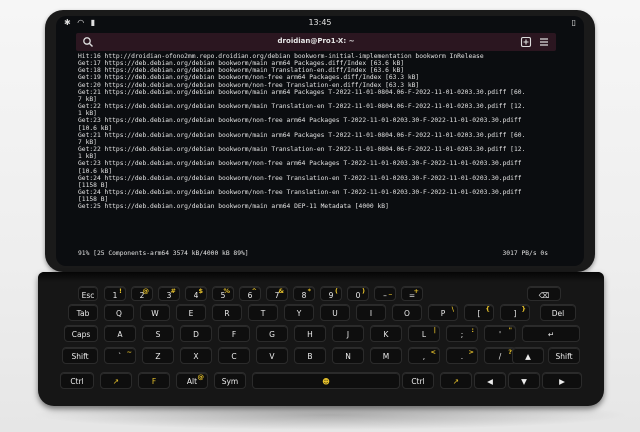 This screenshot has width=640, height=432. I want to click on key-i: I, so click(371, 312).